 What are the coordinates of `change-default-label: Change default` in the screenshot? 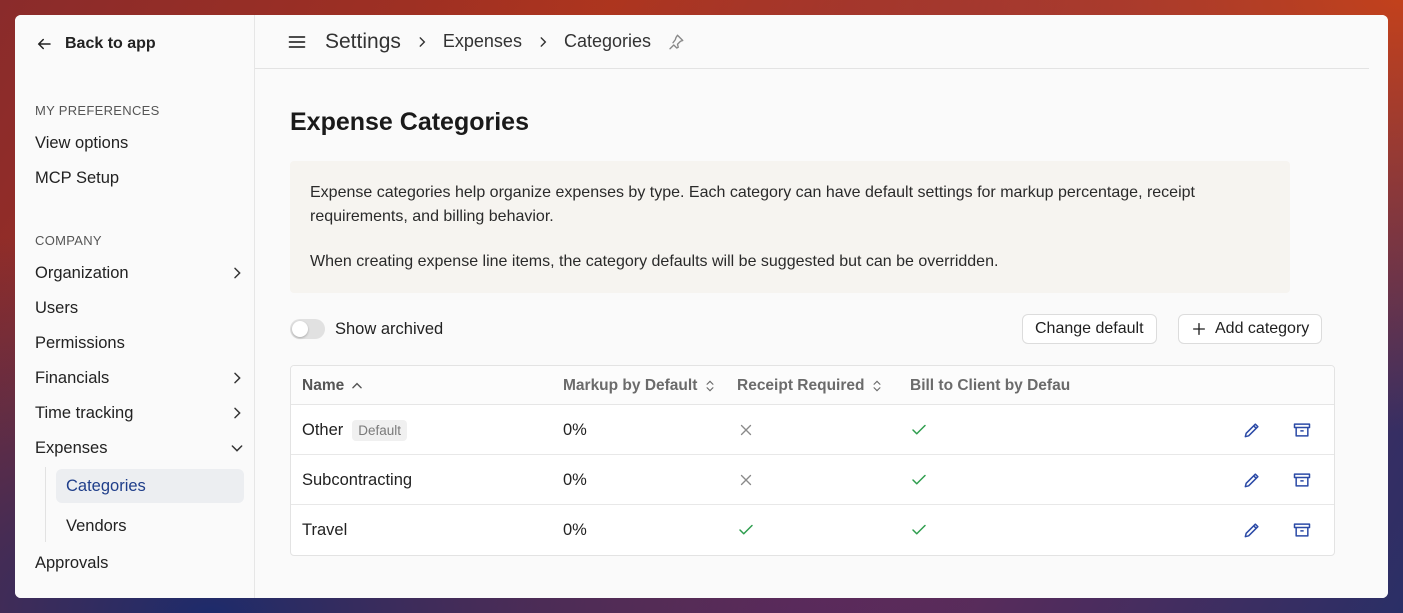 It's located at (1089, 328).